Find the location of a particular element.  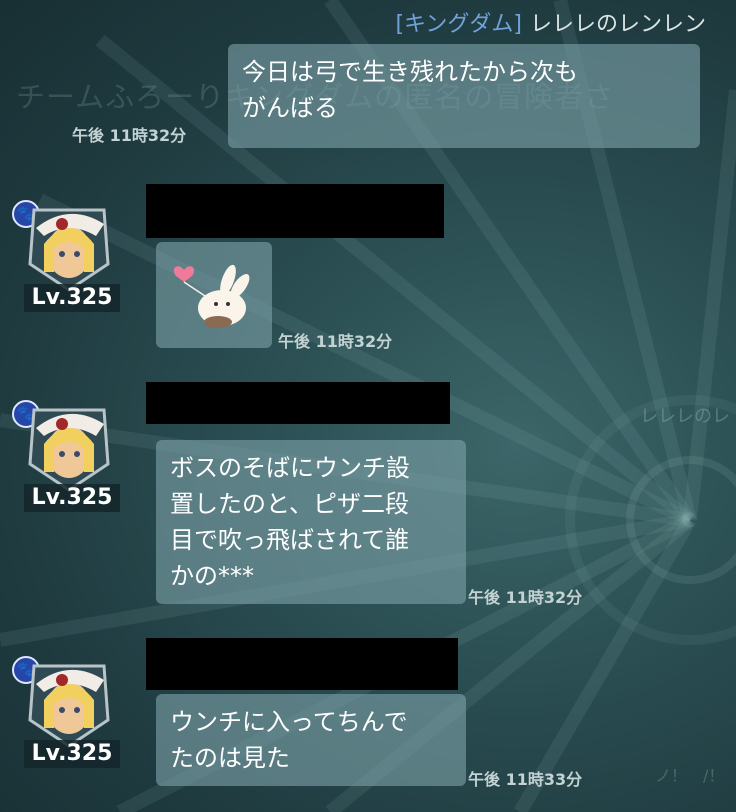

sender-name: レレレのレンレン is located at coordinates (617, 24).